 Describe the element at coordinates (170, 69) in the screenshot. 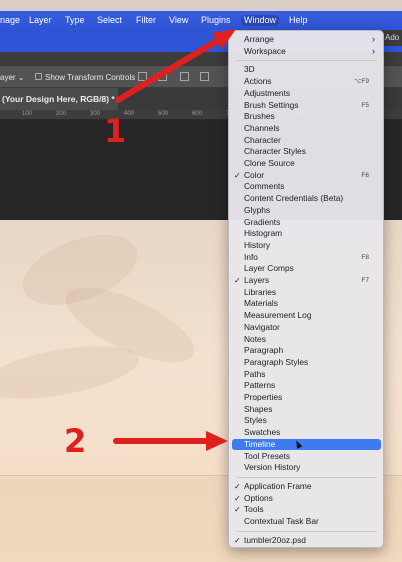

I see `arrow-1-shaft` at that location.